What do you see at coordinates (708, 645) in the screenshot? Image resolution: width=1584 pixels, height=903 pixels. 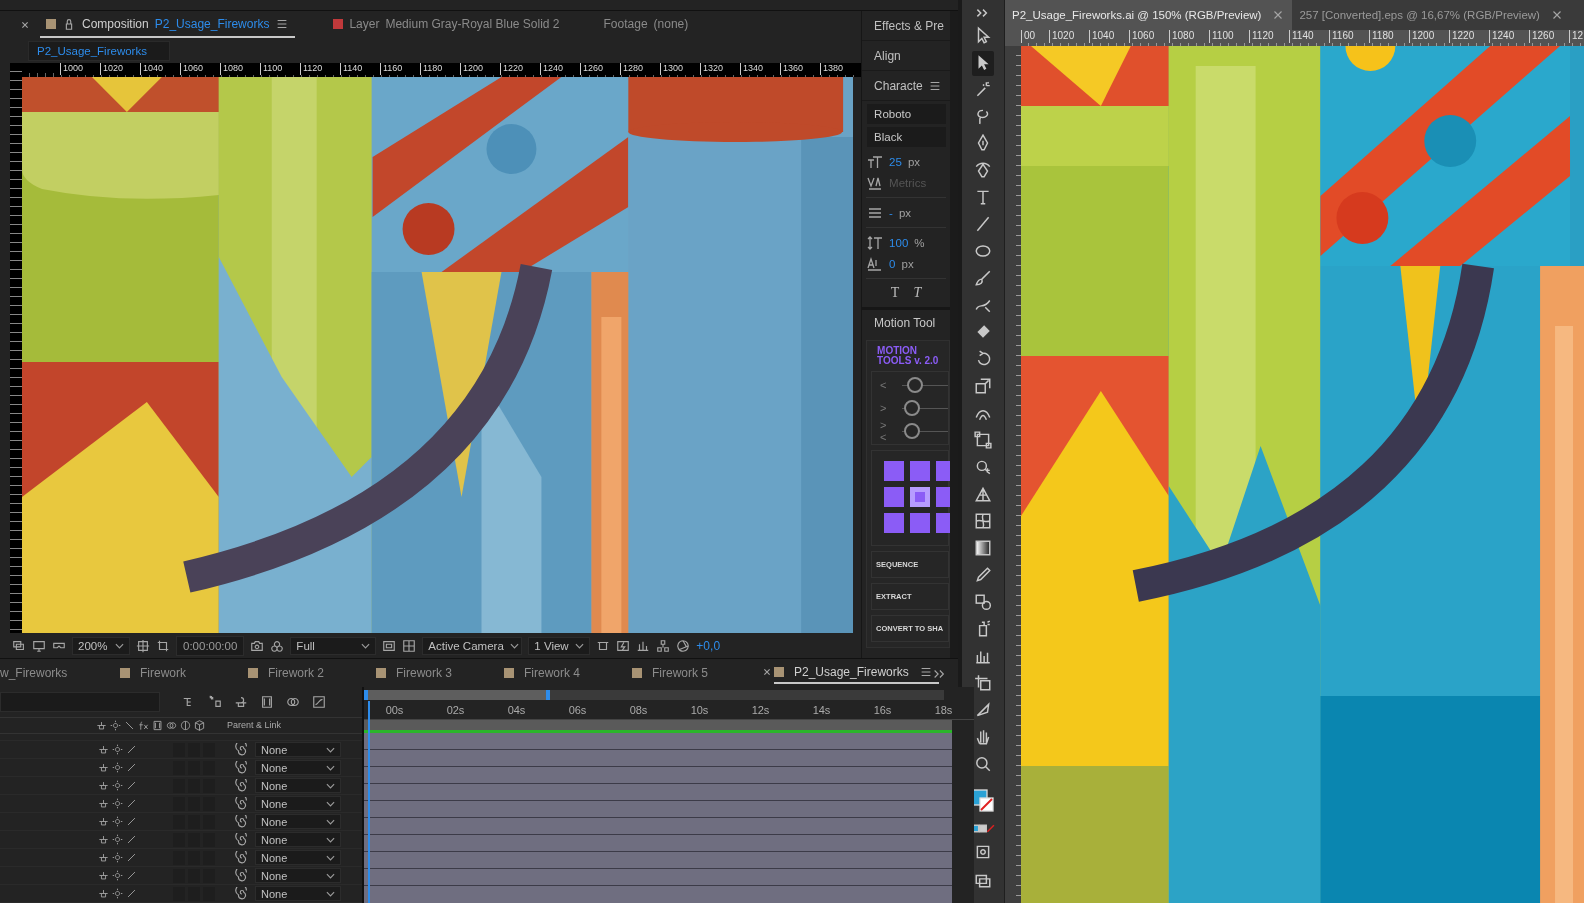 I see `exposure-value: +0,0` at bounding box center [708, 645].